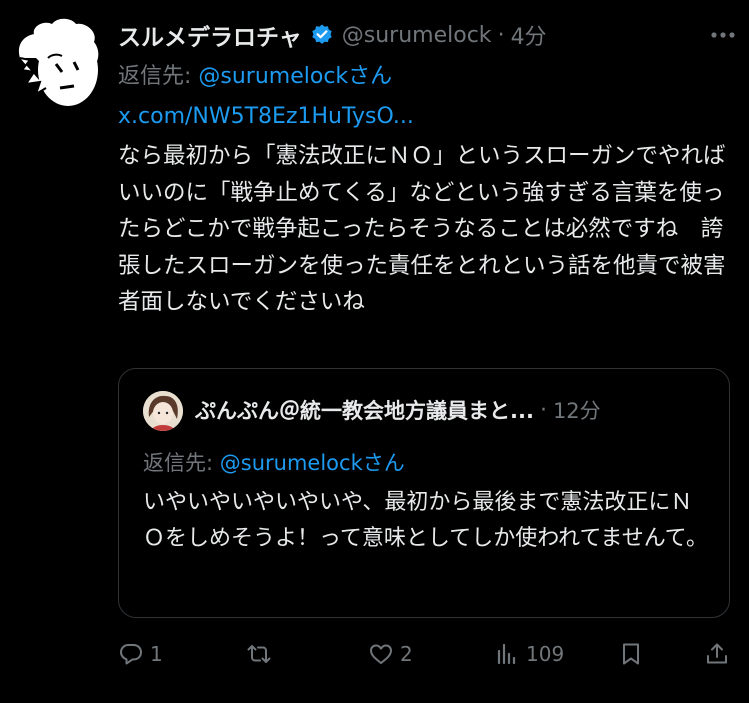  I want to click on heart-icon, so click(381, 654).